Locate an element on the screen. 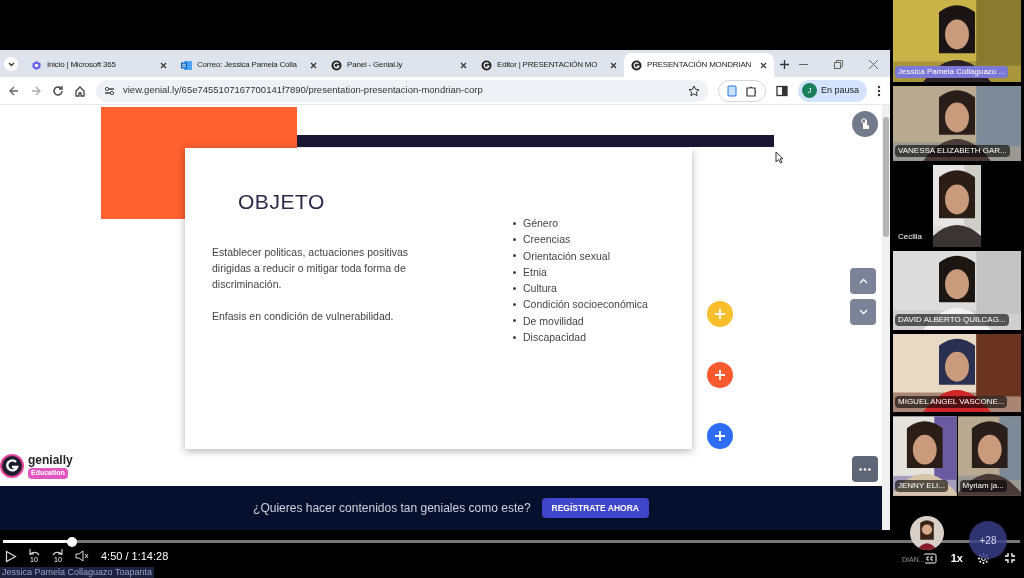 This screenshot has width=1024, height=578. gesture-button is located at coordinates (865, 124).